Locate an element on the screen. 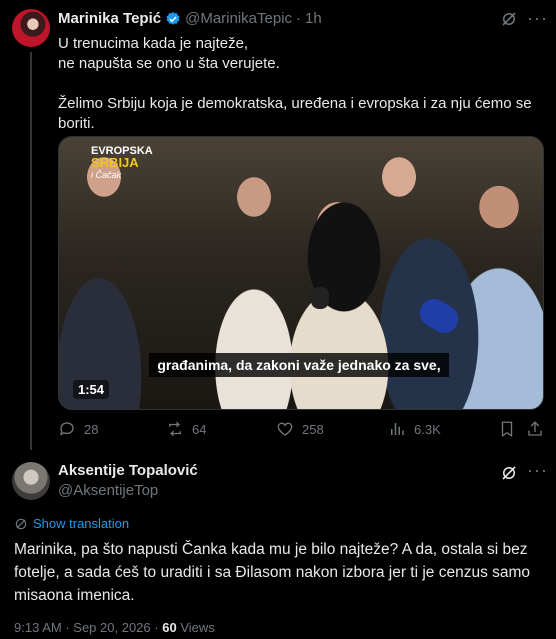  video-logo: EVROPSKA SRBIJA i Čačak is located at coordinates (111, 163).